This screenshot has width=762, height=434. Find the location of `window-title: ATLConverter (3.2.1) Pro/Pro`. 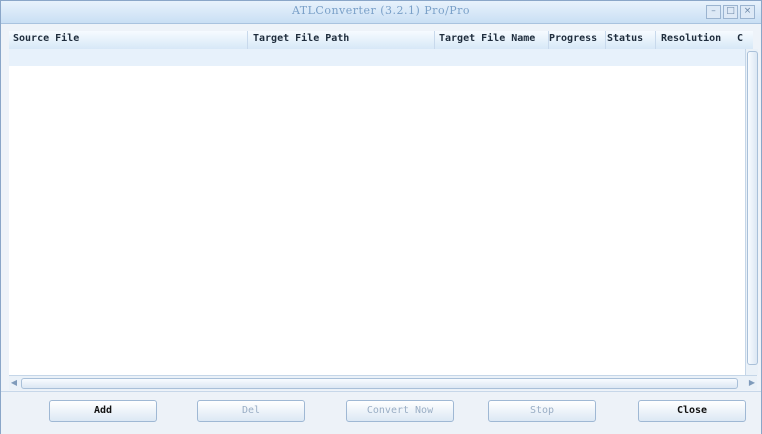

window-title: ATLConverter (3.2.1) Pro/Pro is located at coordinates (381, 10).